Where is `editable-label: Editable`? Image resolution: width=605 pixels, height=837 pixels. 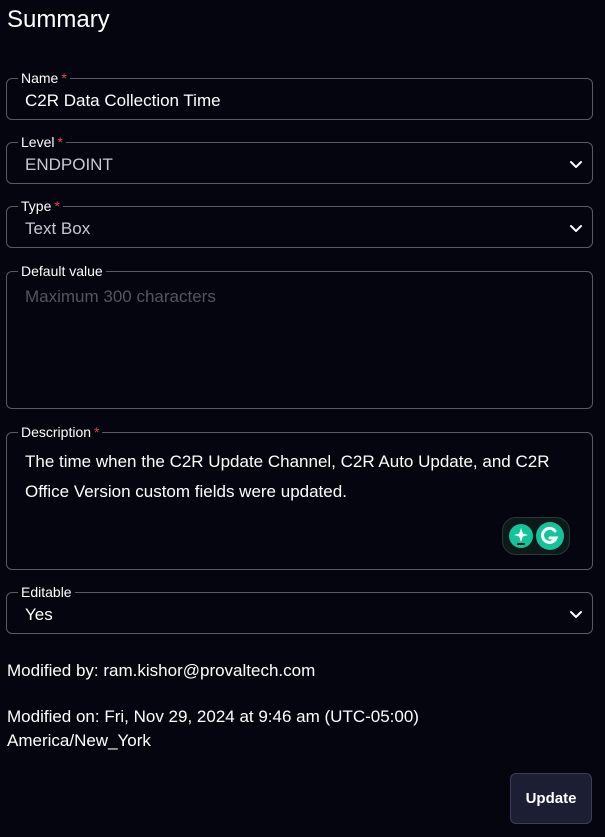 editable-label: Editable is located at coordinates (46, 592).